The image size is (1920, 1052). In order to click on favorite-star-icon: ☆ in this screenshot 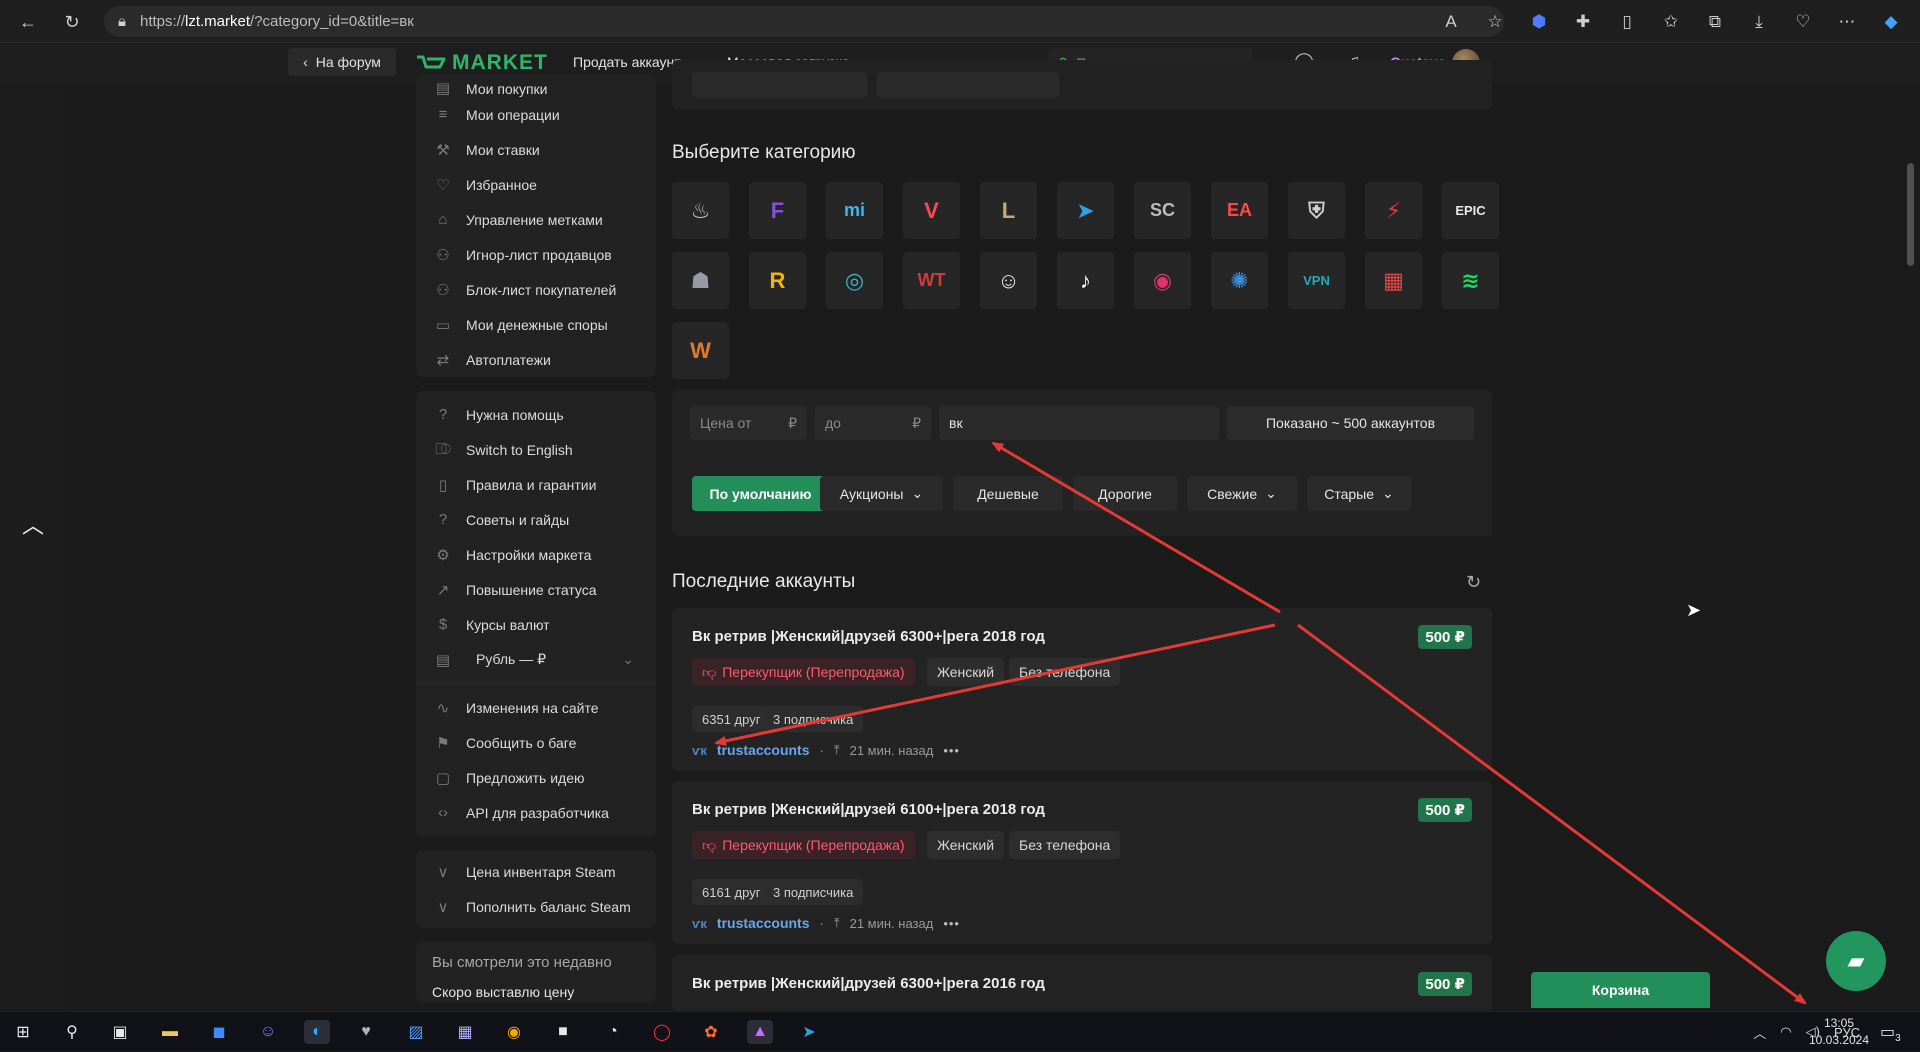, I will do `click(1495, 22)`.